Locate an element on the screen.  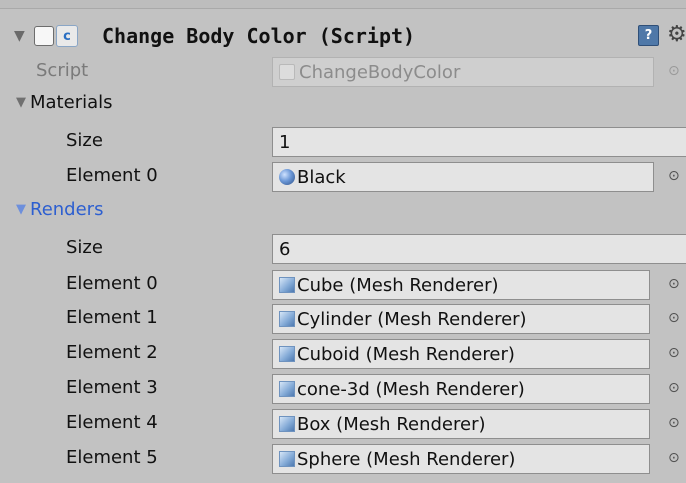
materials-size-value: 1 is located at coordinates (285, 142).